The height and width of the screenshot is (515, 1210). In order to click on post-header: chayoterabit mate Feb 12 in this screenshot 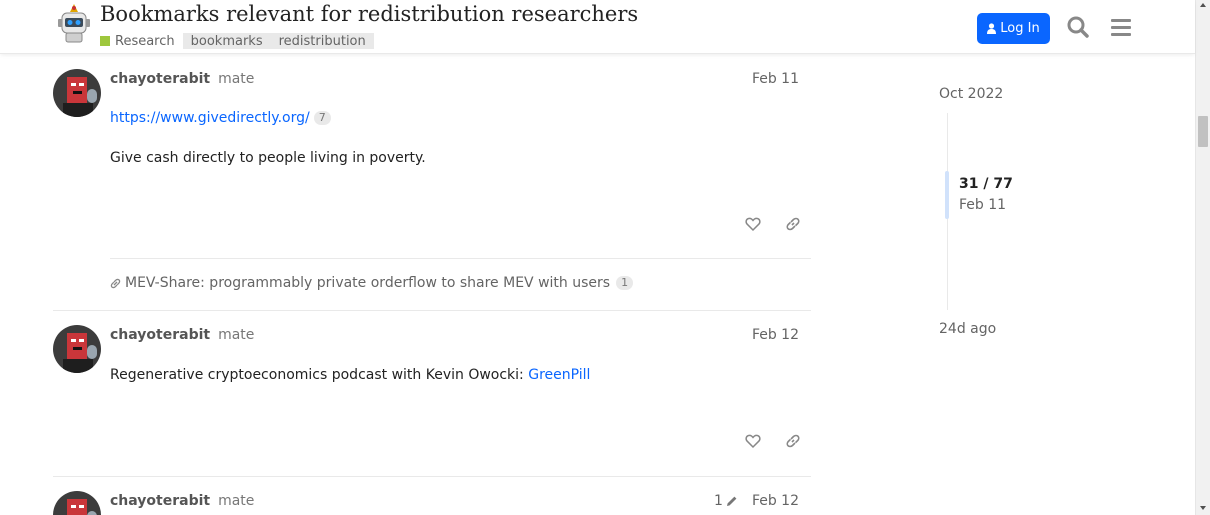, I will do `click(454, 335)`.